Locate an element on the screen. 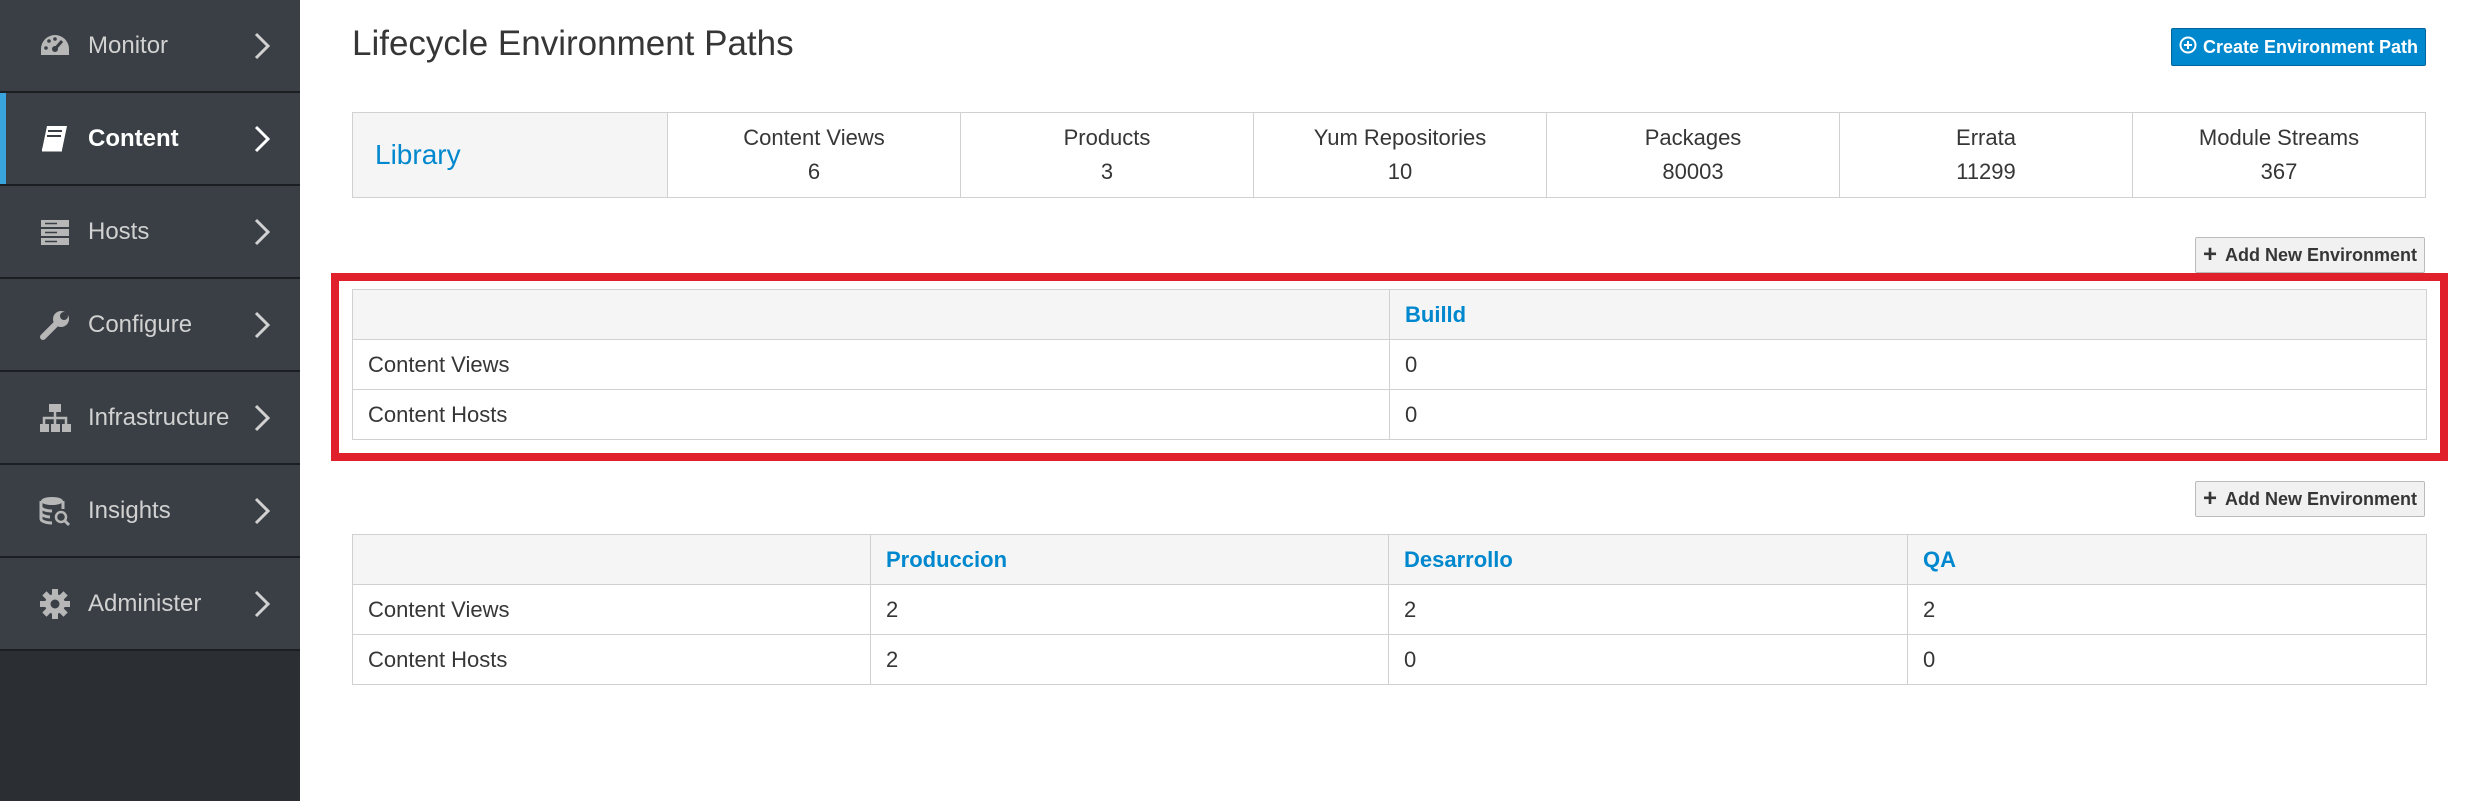 This screenshot has width=2470, height=801. environment-link: Desarrollo is located at coordinates (1648, 559).